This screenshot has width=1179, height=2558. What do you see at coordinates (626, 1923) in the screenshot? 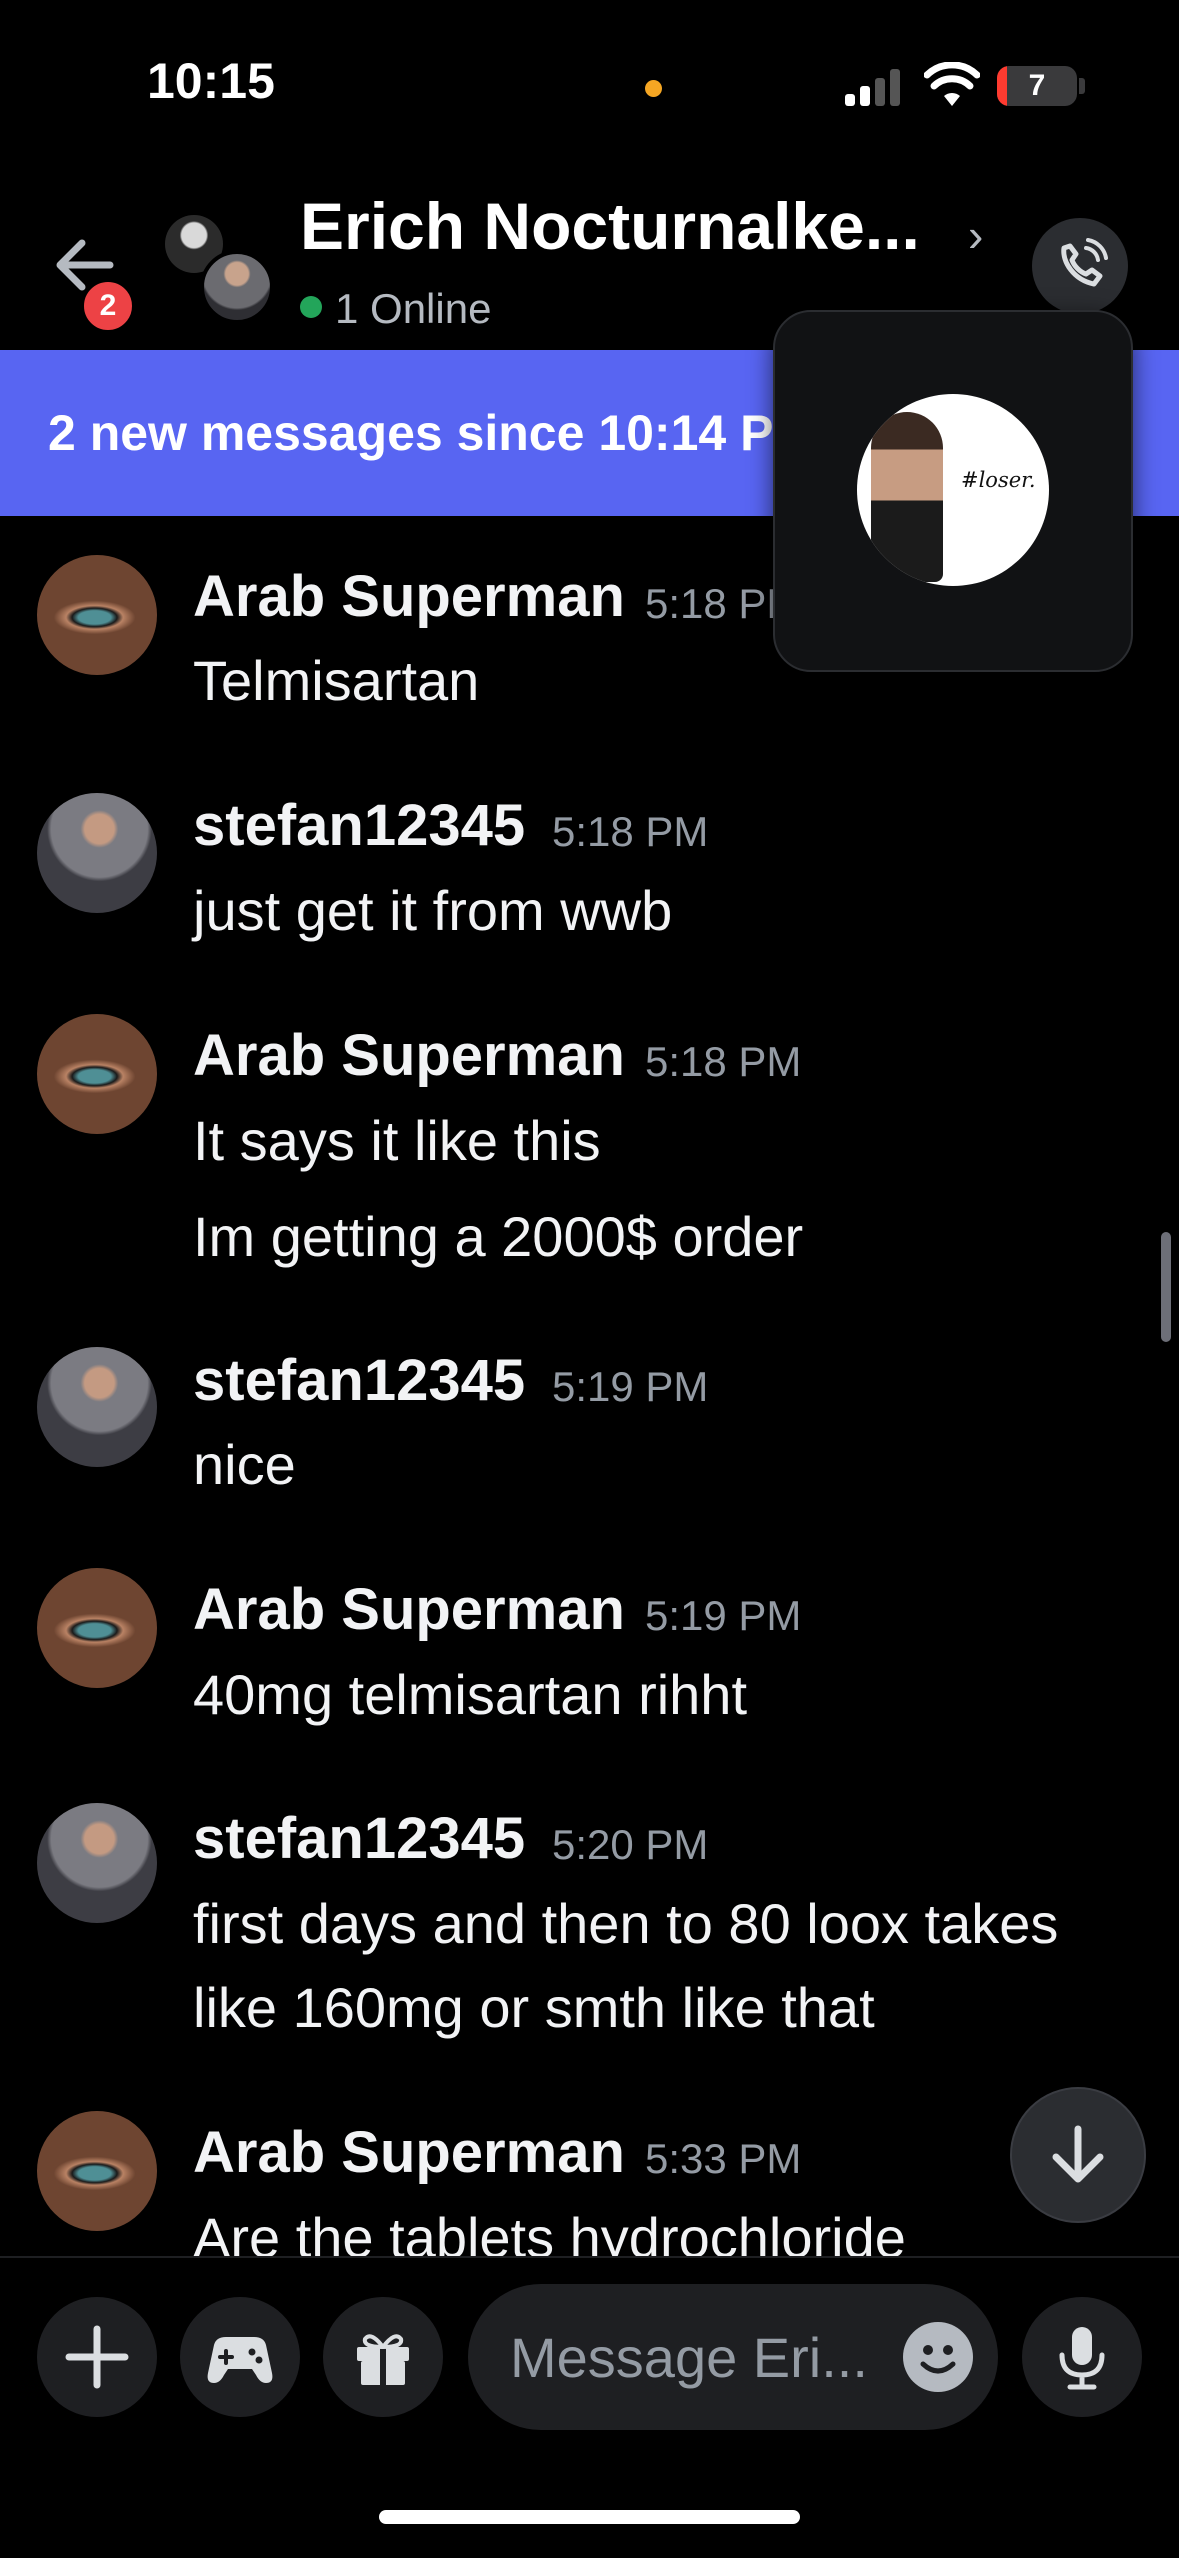
I see `message-text: first days and then to 80 loox takes` at bounding box center [626, 1923].